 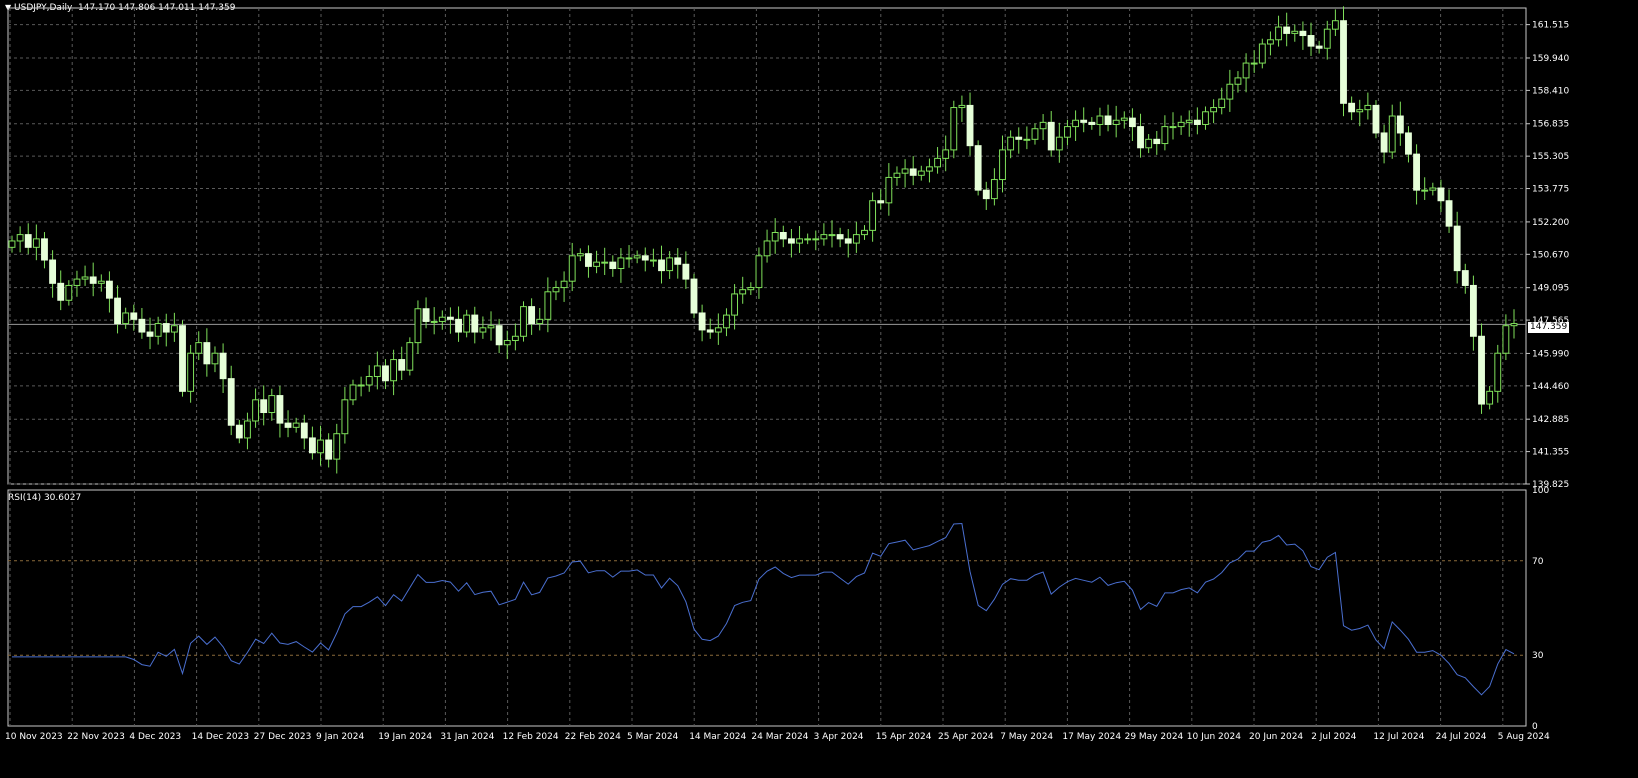 I want to click on time-axis-label: 22 Nov 2023, so click(x=96, y=737).